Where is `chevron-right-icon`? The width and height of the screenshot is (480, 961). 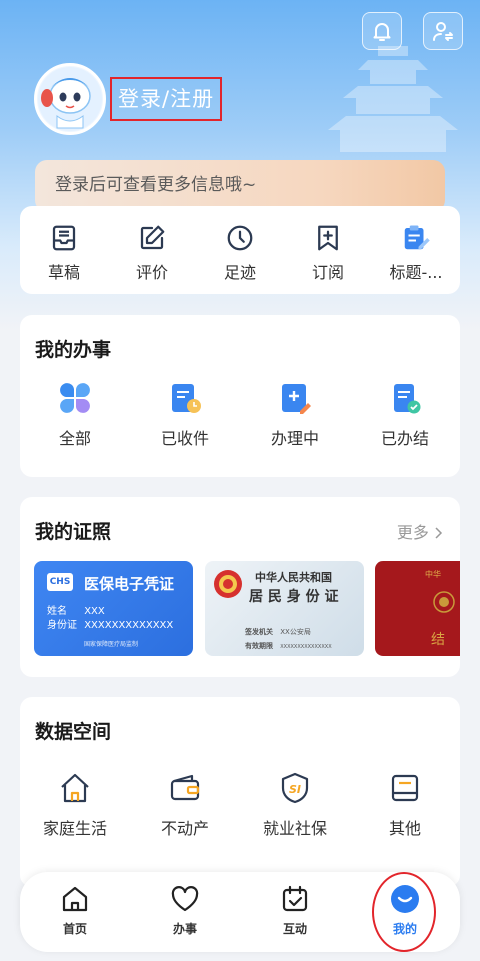
chevron-right-icon is located at coordinates (439, 533).